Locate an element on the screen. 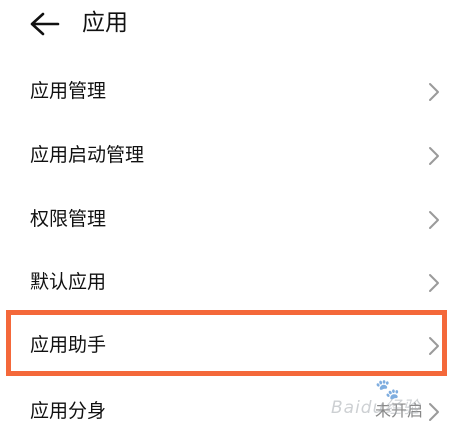 This screenshot has height=433, width=457. list-item-app-launch-management: 应用启动管理 is located at coordinates (228, 155).